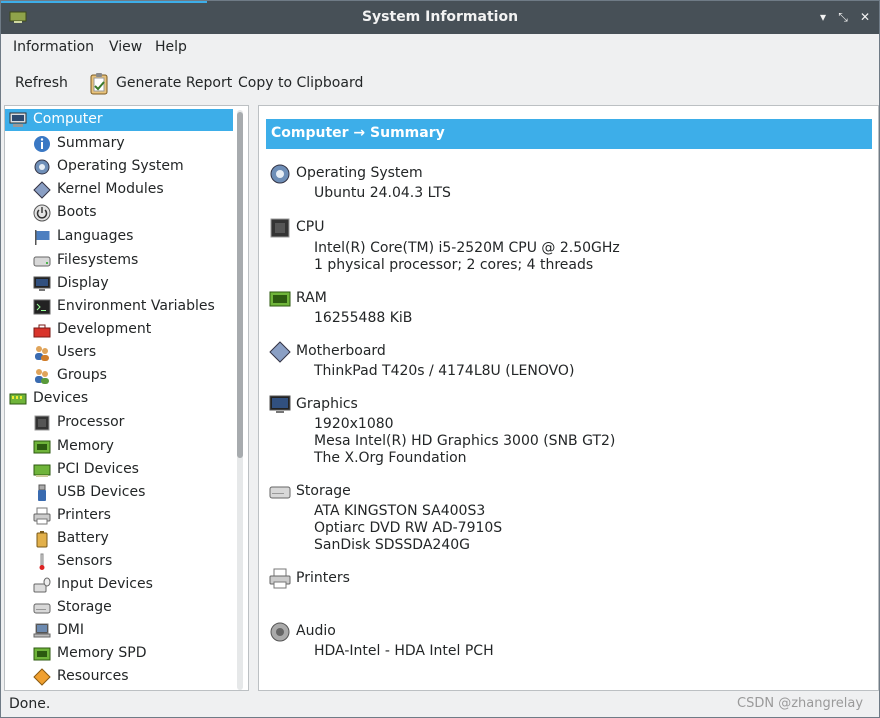  What do you see at coordinates (98, 260) in the screenshot?
I see `tree-label: Filesystems` at bounding box center [98, 260].